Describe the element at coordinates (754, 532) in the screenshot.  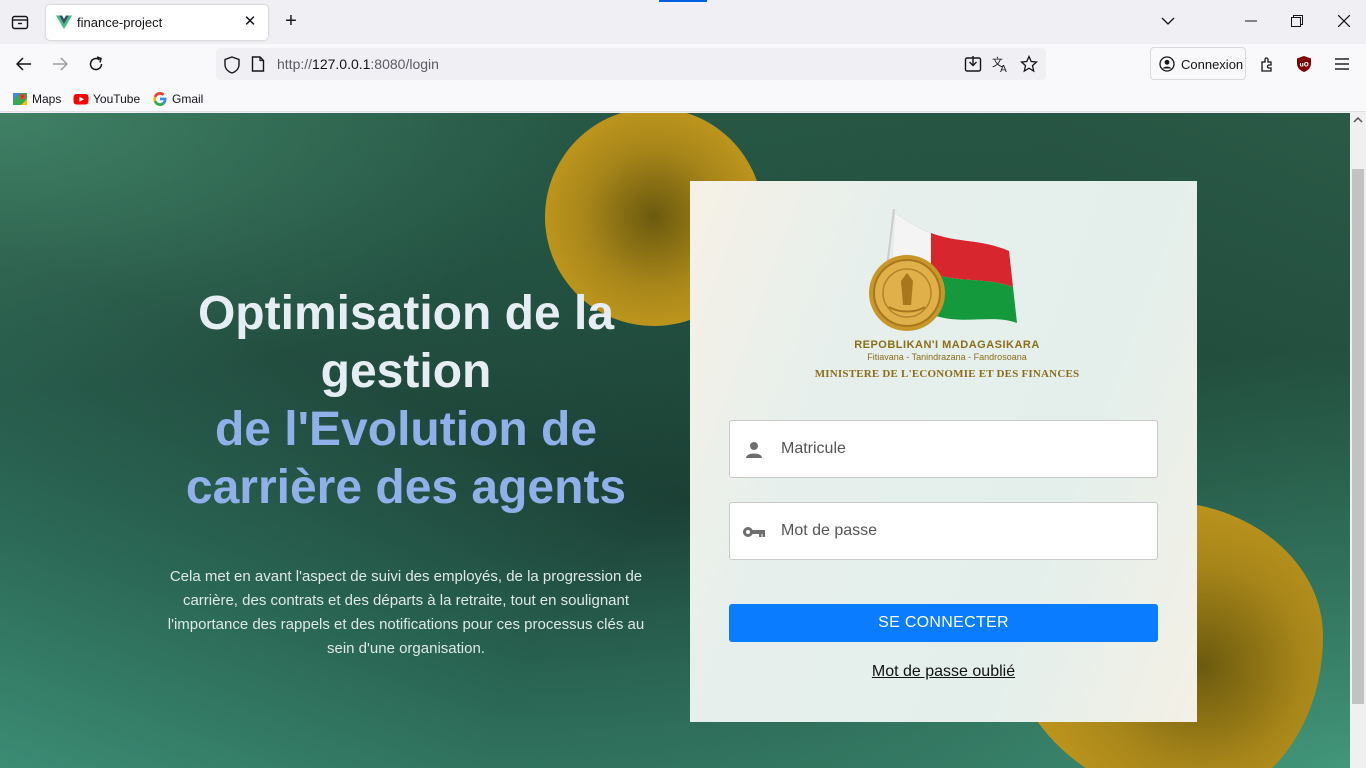
I see `key-icon` at that location.